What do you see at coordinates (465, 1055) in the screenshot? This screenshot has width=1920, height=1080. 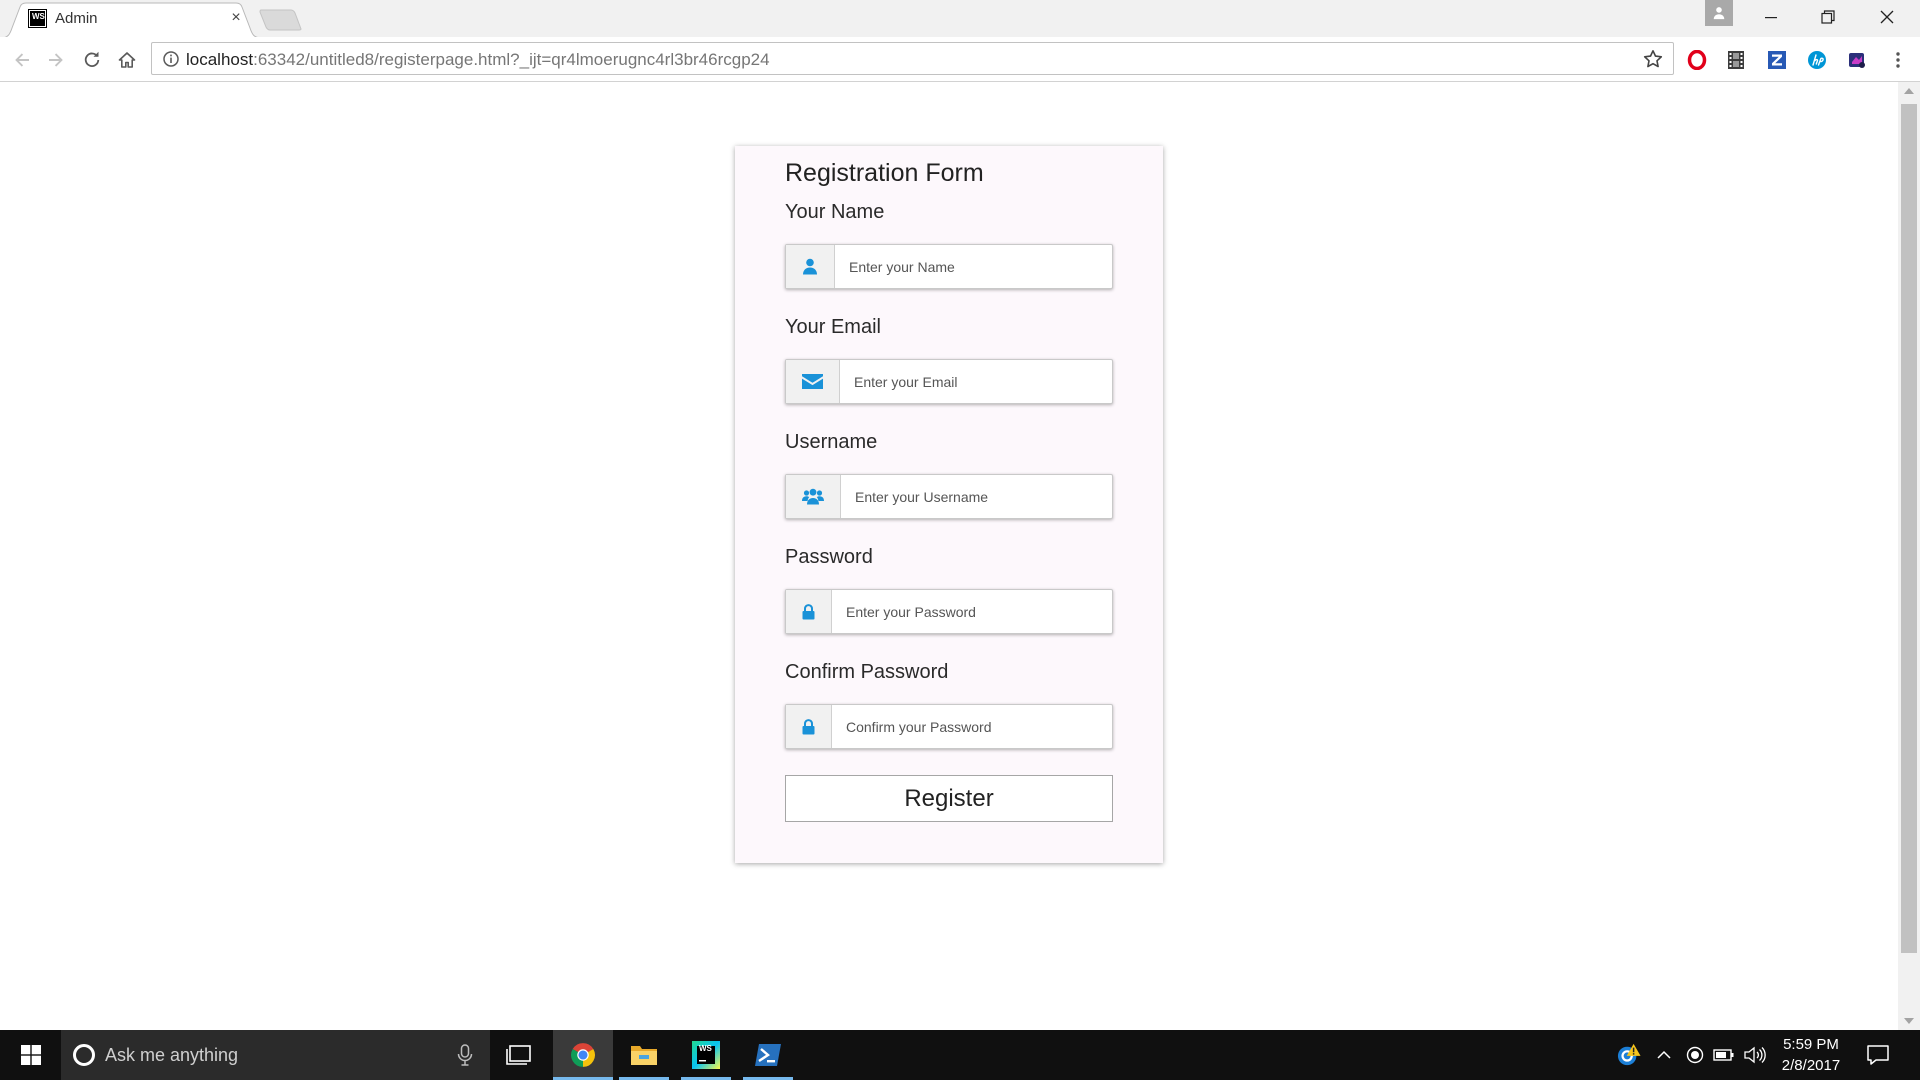 I see `microphone-icon` at bounding box center [465, 1055].